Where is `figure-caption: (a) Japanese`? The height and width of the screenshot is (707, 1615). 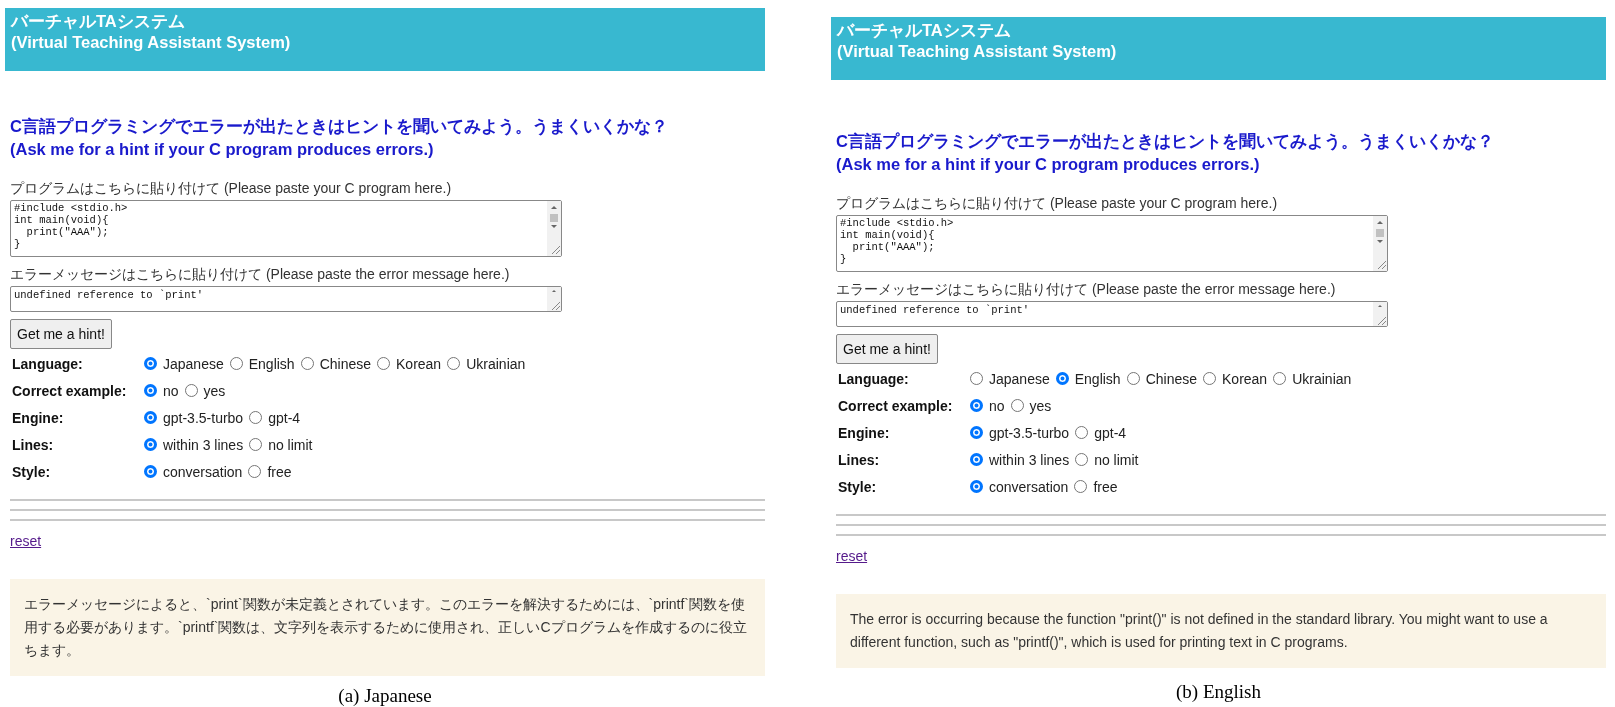
figure-caption: (a) Japanese is located at coordinates (385, 696).